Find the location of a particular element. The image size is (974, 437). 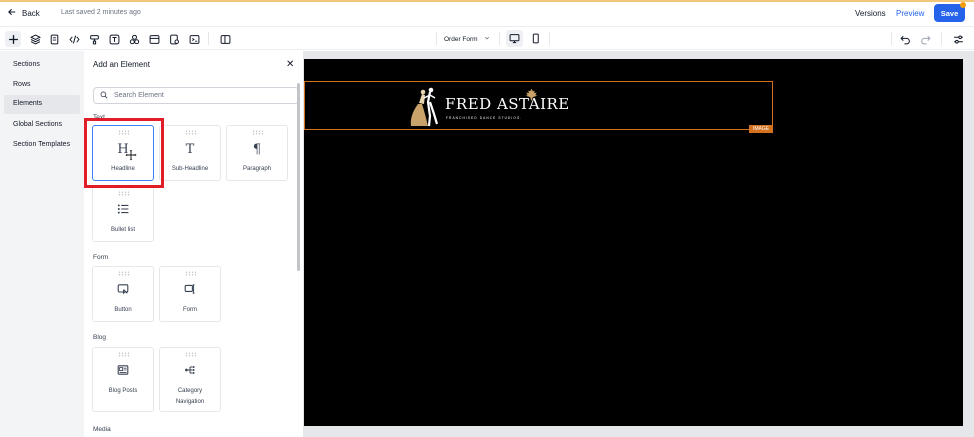

group-label-blog: Blog is located at coordinates (100, 337).